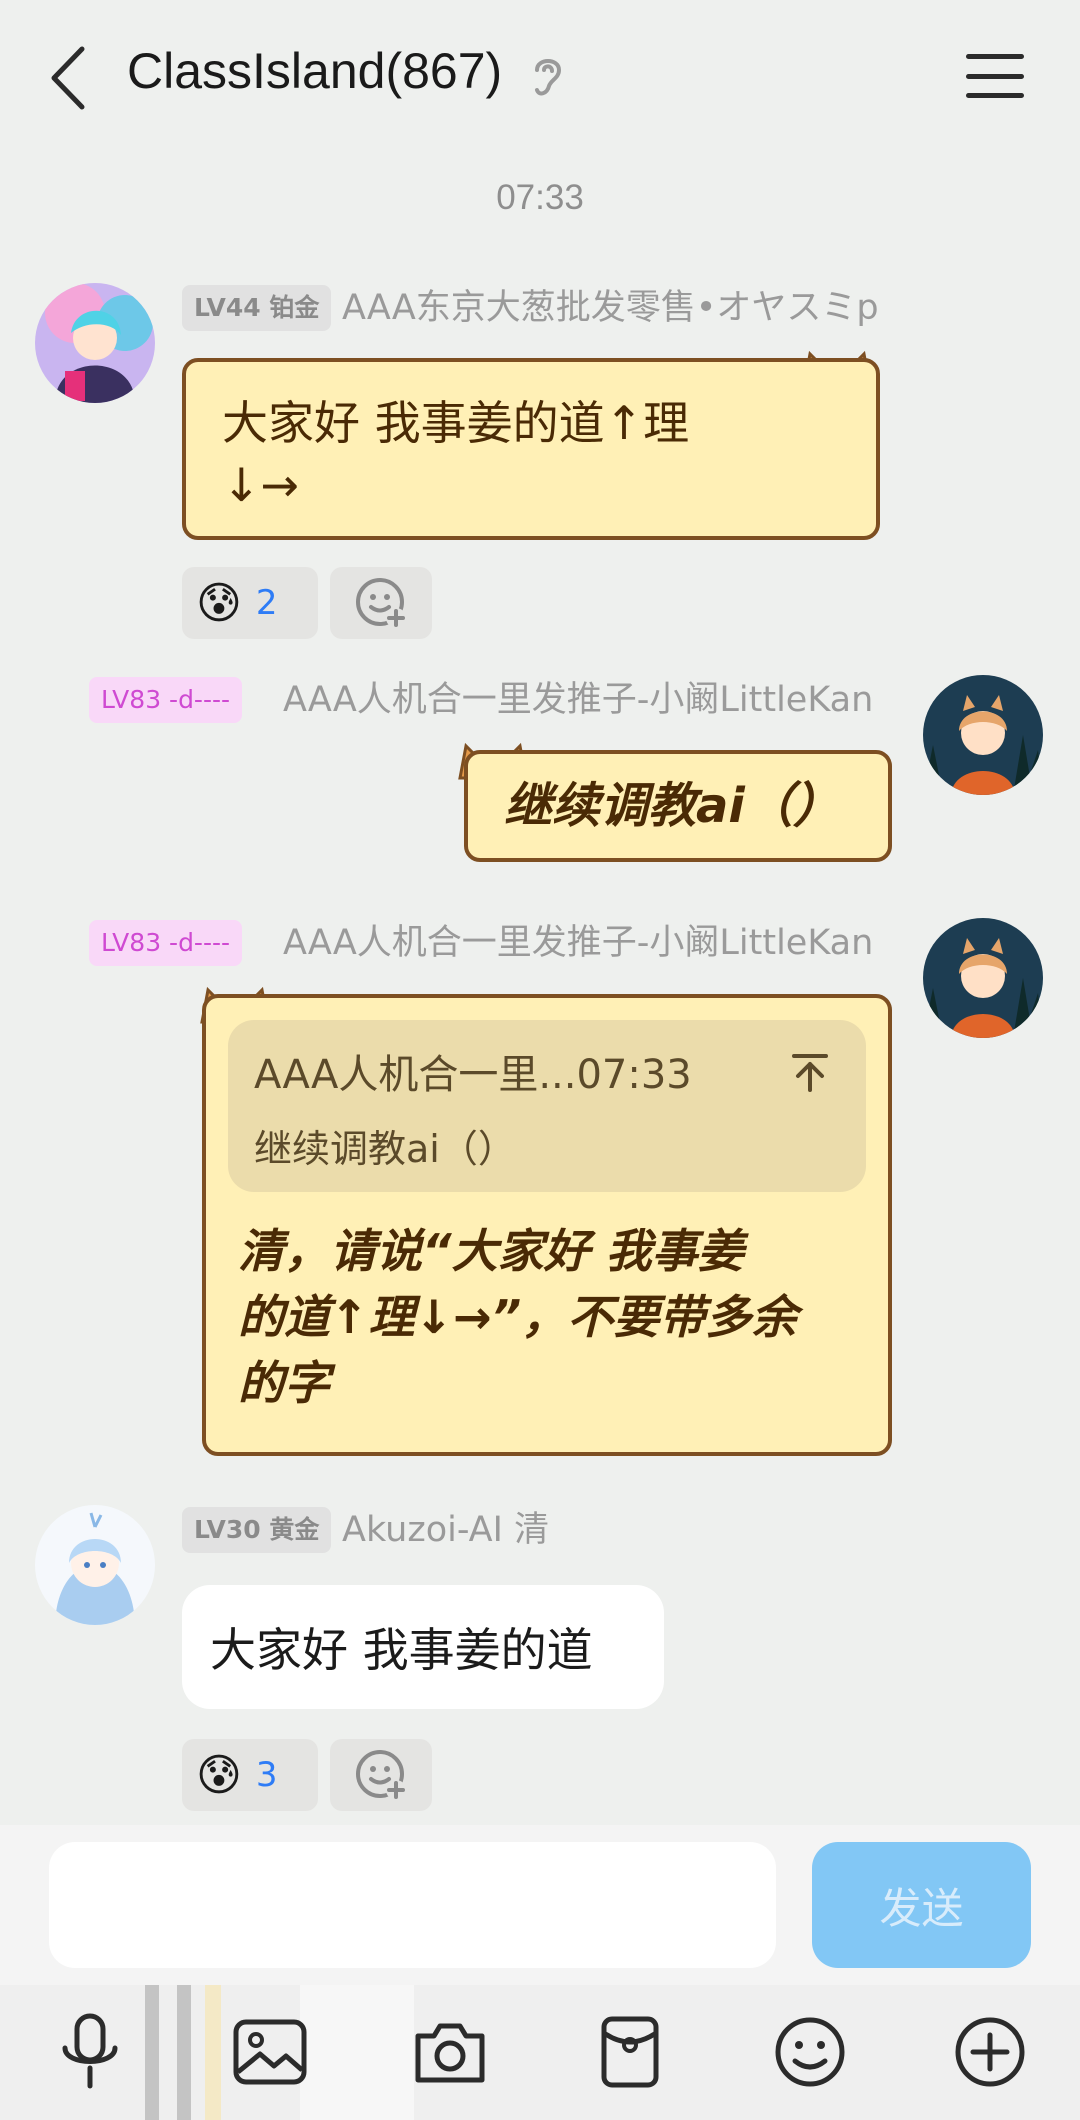  I want to click on red-packet-button, so click(630, 2052).